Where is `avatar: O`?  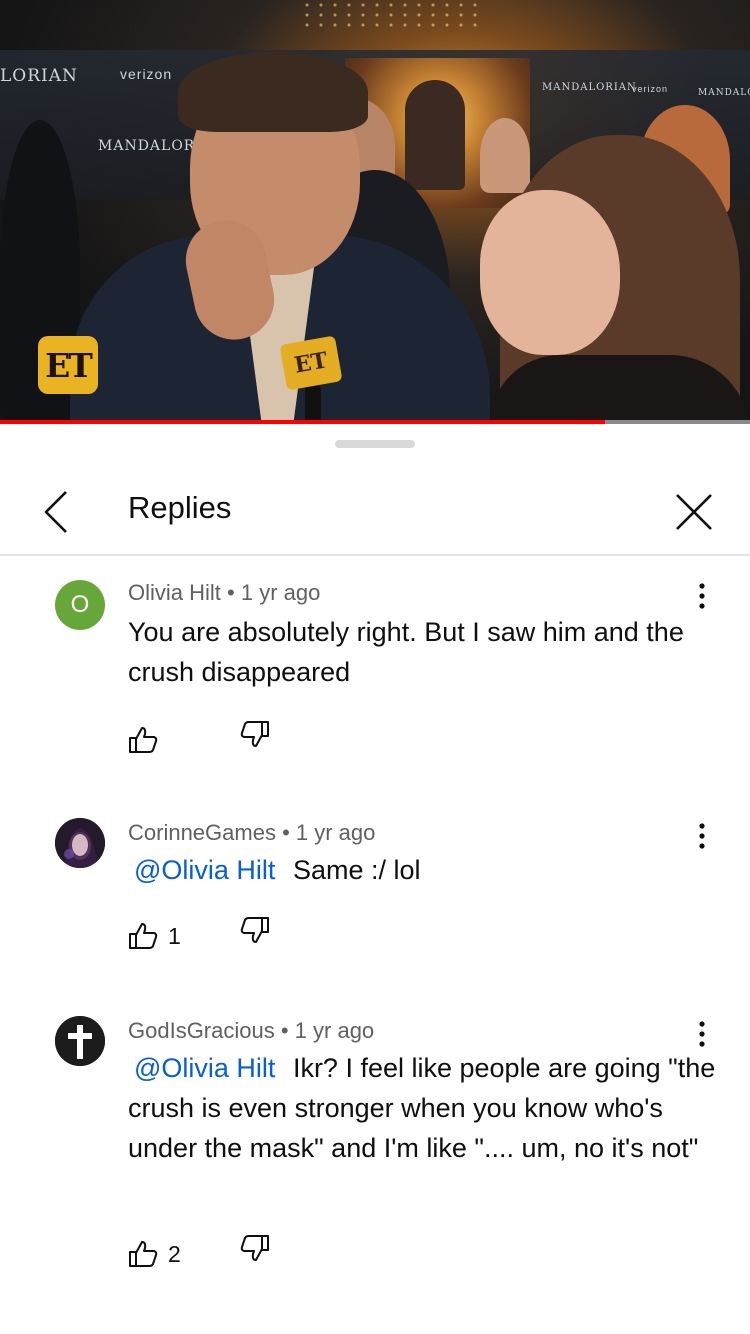 avatar: O is located at coordinates (80, 605).